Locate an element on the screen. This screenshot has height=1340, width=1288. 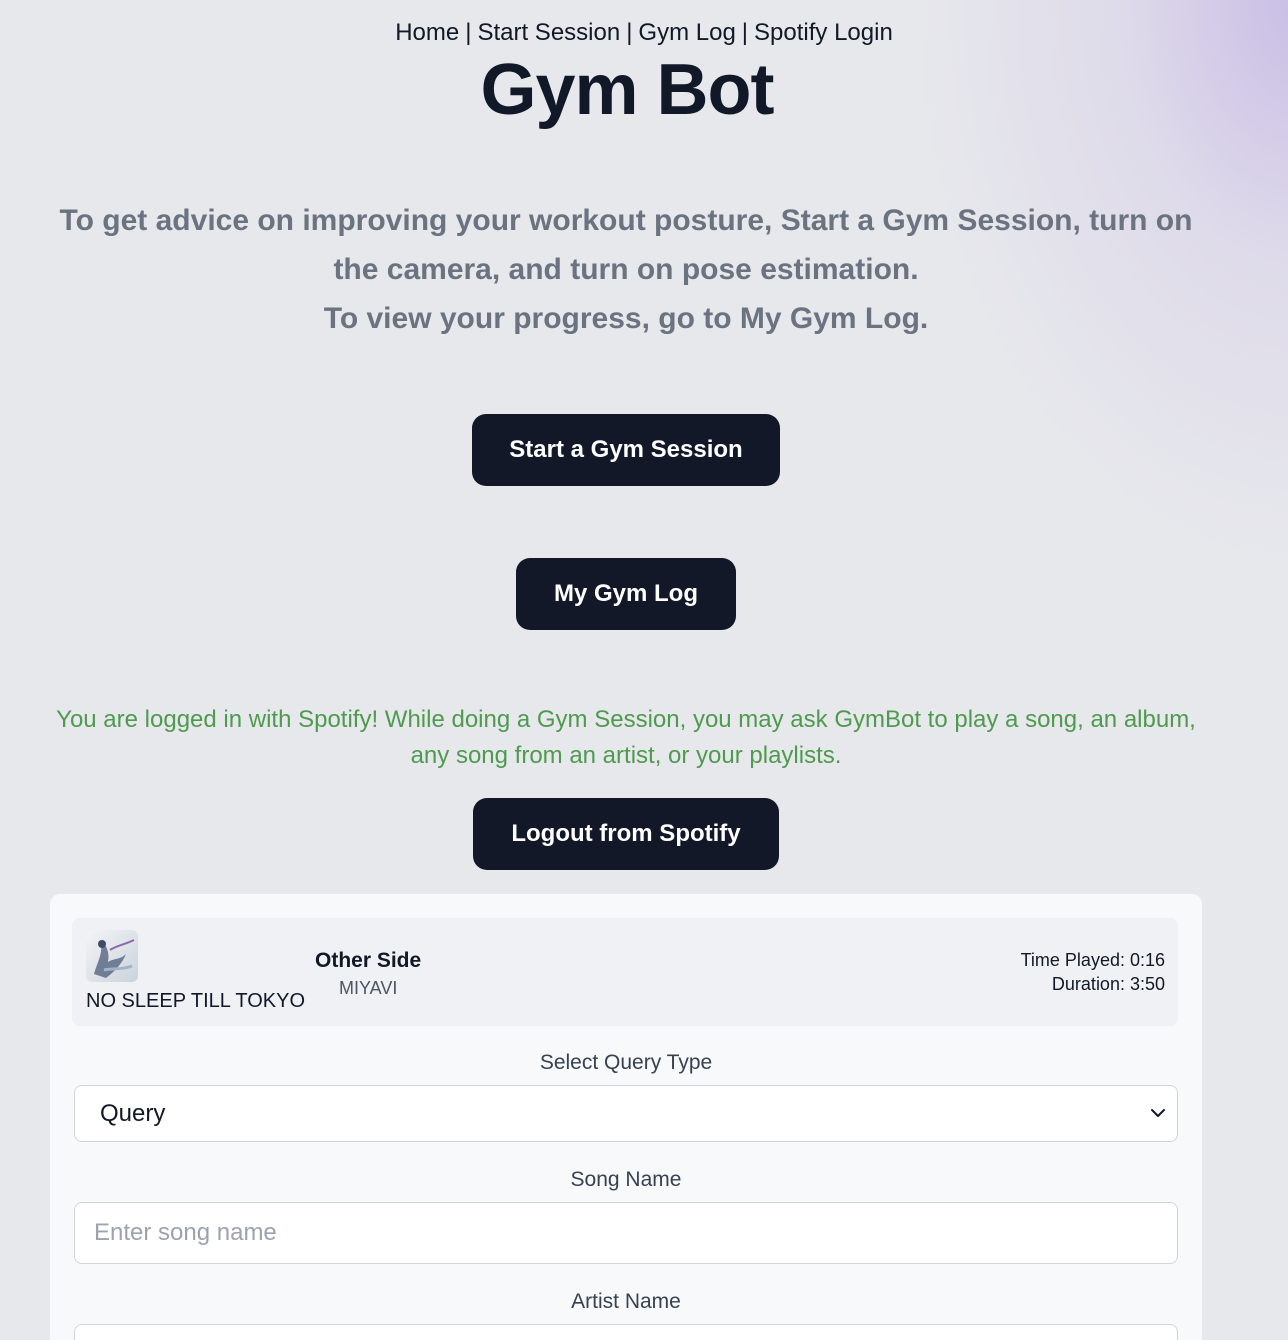
duration: Duration: 3:50 is located at coordinates (1108, 984).